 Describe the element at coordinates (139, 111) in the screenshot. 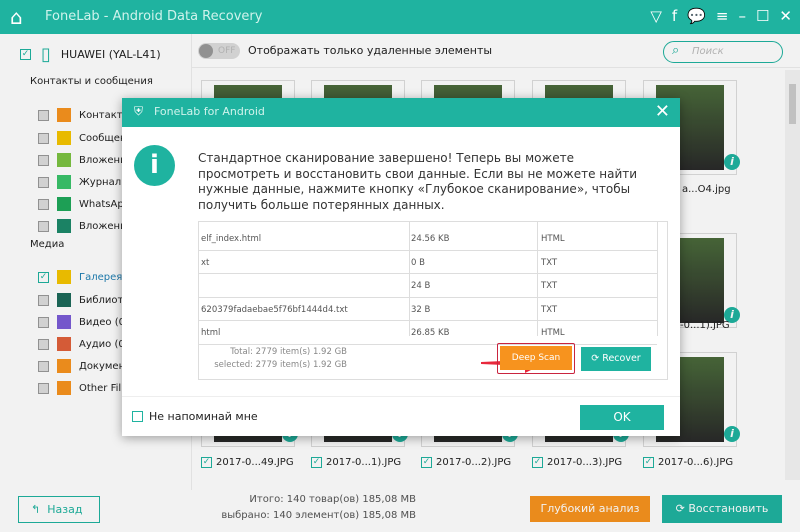

I see `shield-icon: ⛨` at that location.